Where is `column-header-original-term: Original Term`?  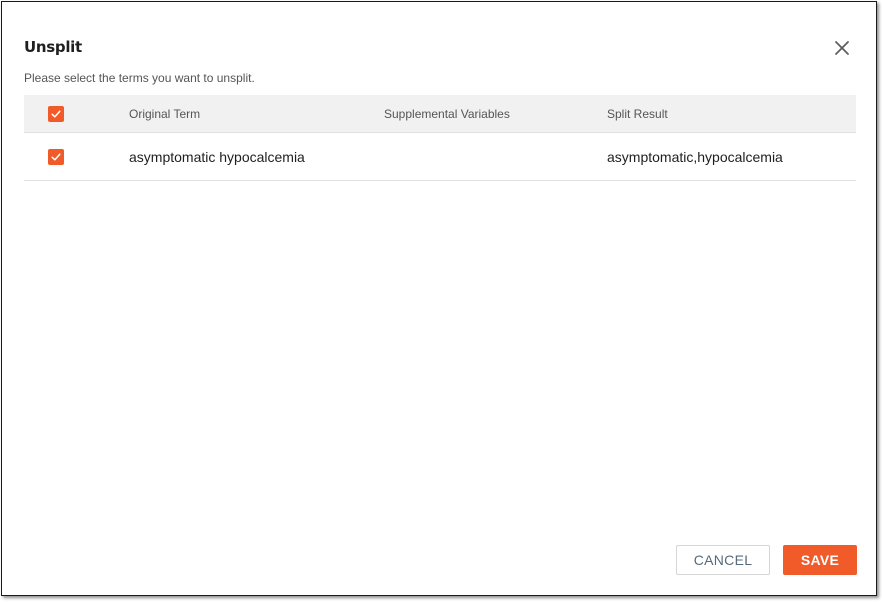 column-header-original-term: Original Term is located at coordinates (164, 113).